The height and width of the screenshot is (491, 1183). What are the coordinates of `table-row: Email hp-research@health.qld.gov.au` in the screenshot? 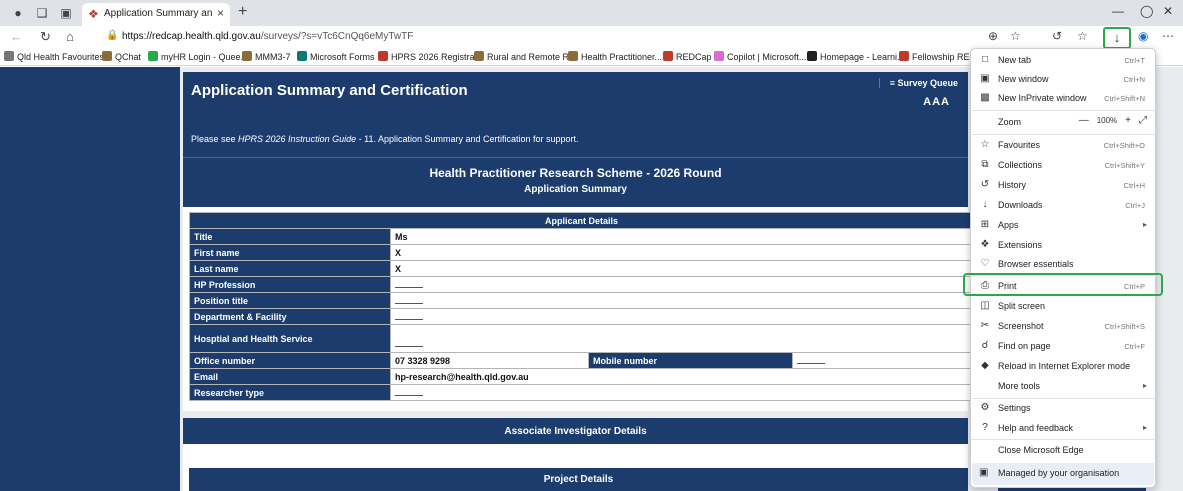 It's located at (581, 376).